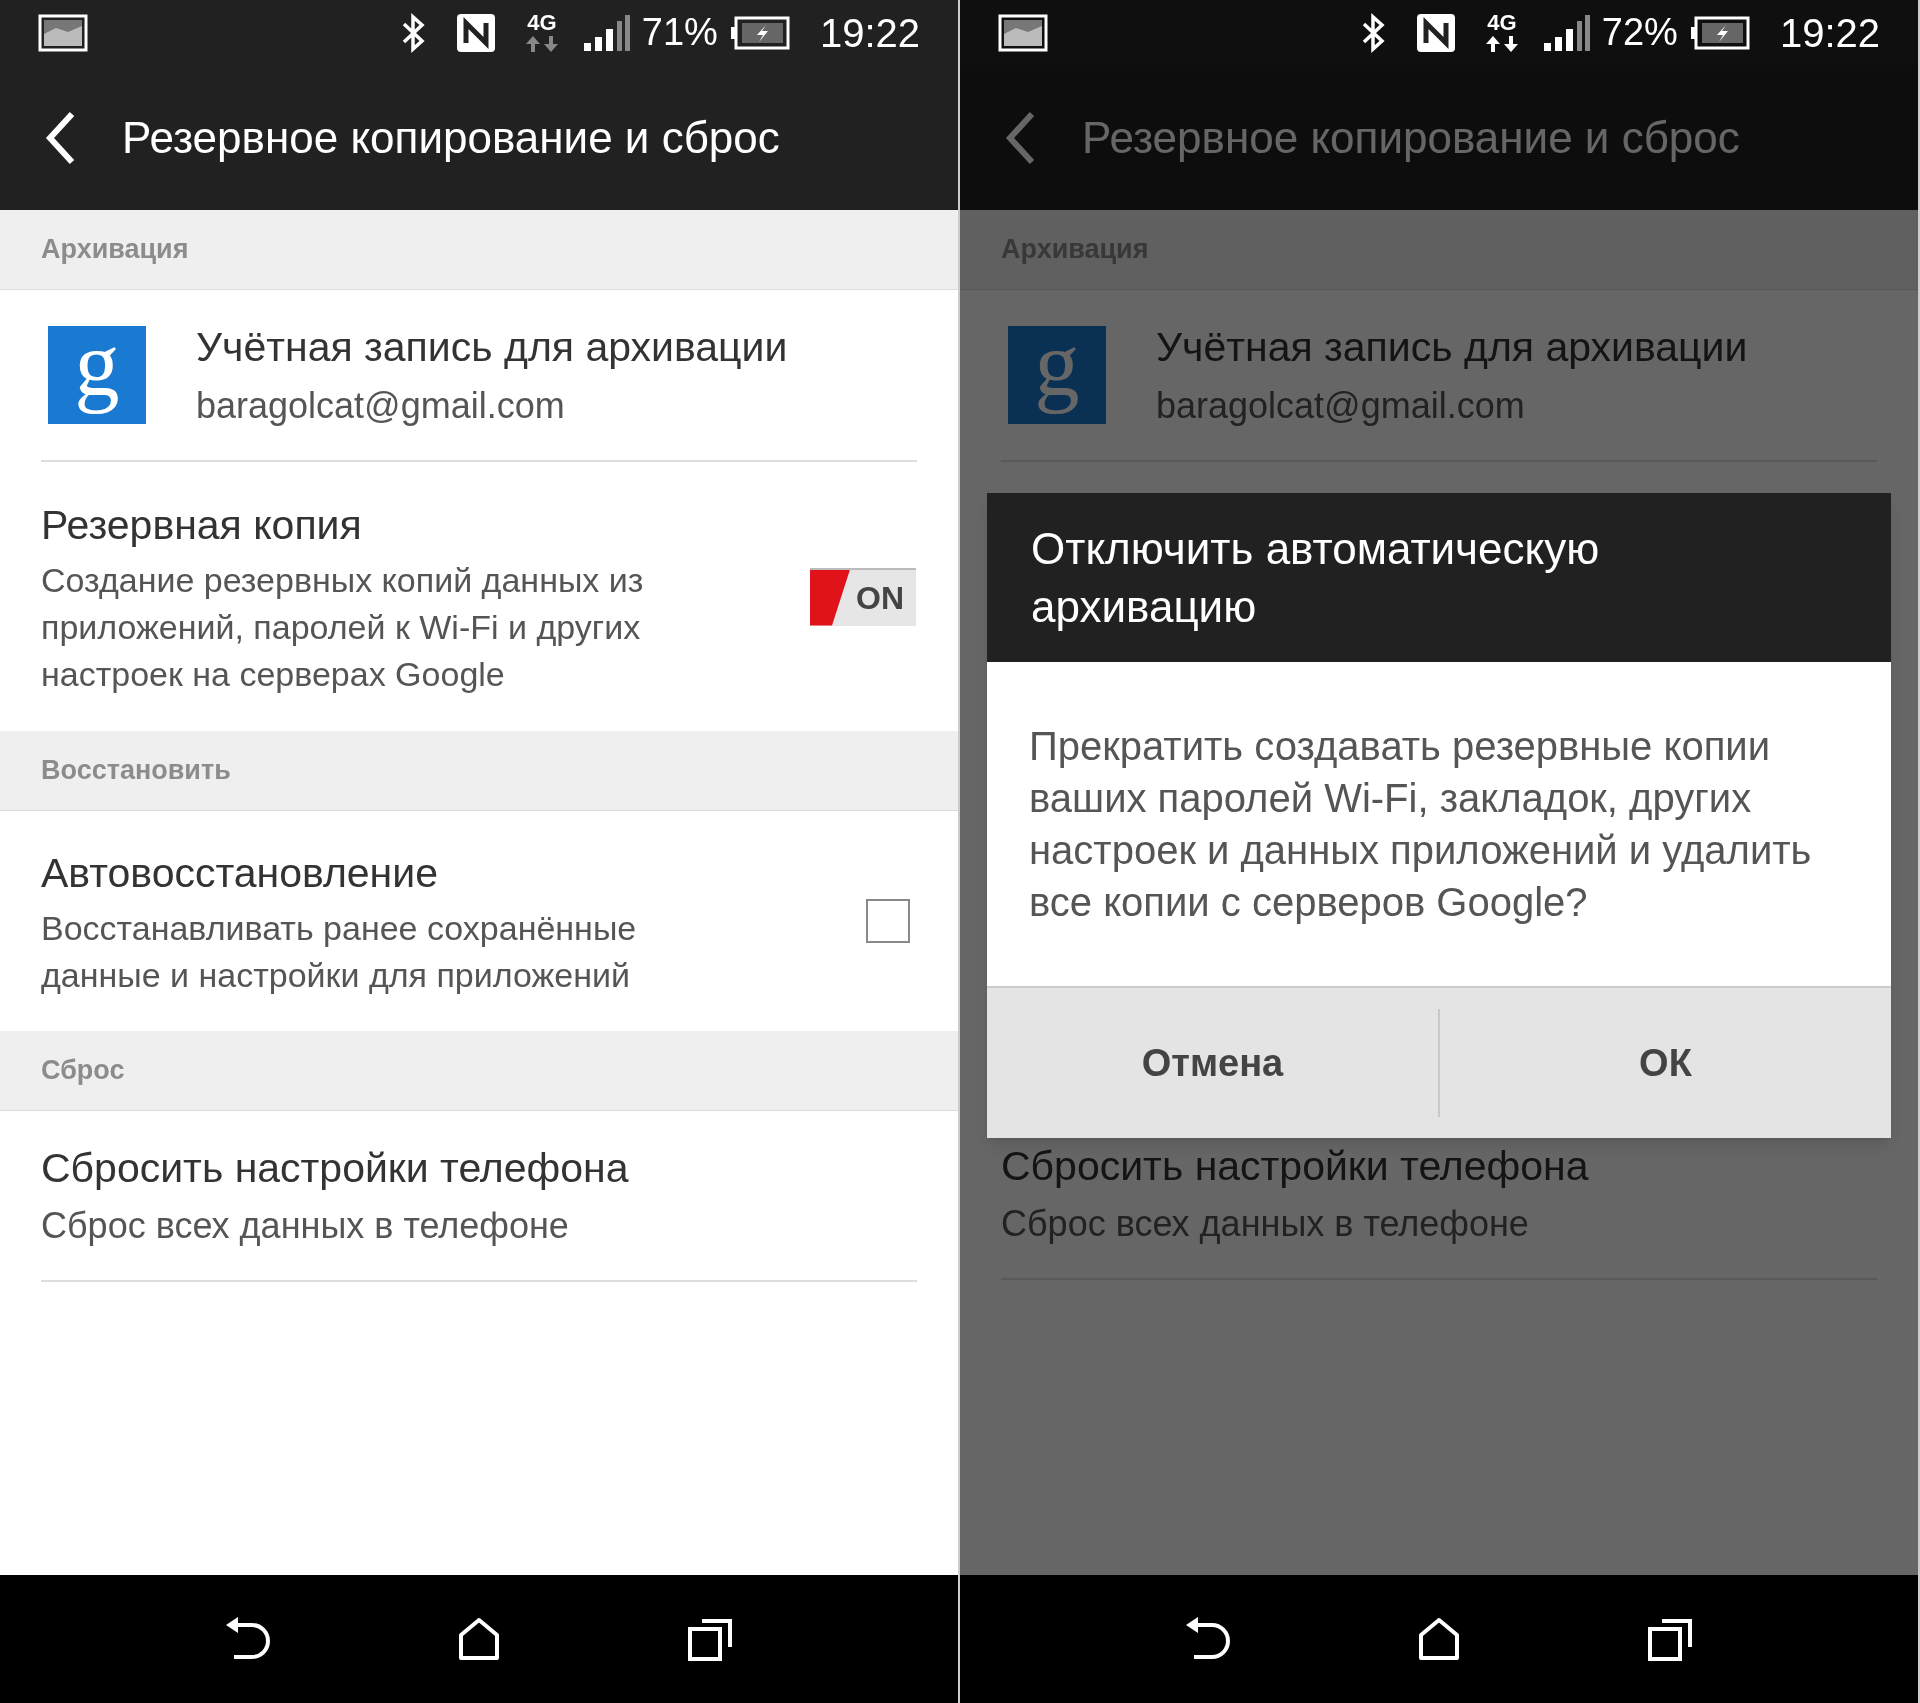 This screenshot has width=1920, height=1703. What do you see at coordinates (202, 526) in the screenshot?
I see `item-title: Резервная копия` at bounding box center [202, 526].